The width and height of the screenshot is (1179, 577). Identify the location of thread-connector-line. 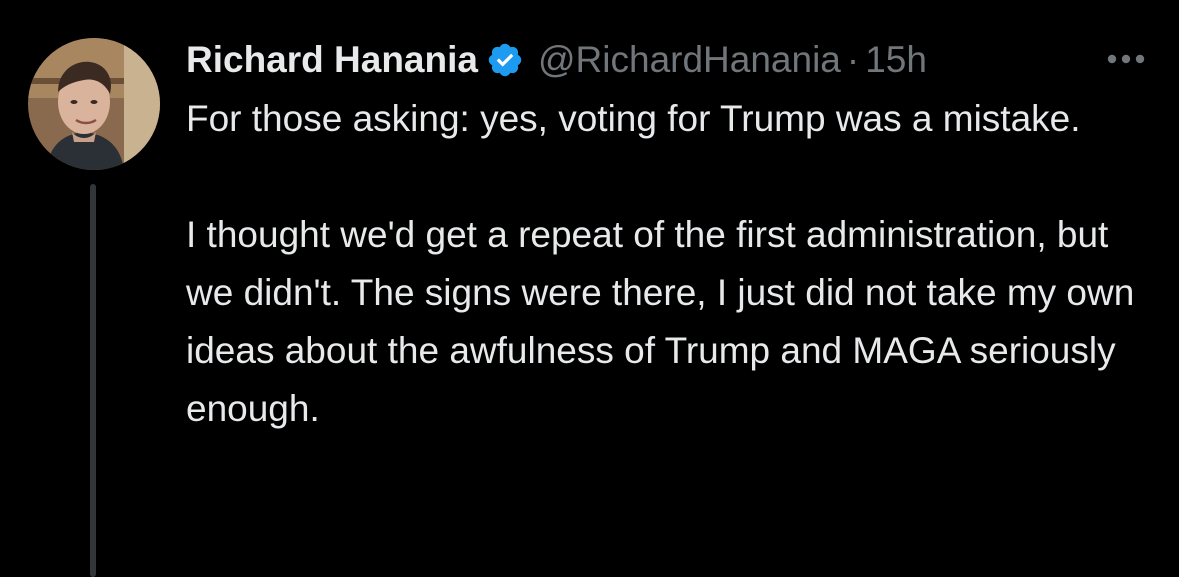
(93, 380).